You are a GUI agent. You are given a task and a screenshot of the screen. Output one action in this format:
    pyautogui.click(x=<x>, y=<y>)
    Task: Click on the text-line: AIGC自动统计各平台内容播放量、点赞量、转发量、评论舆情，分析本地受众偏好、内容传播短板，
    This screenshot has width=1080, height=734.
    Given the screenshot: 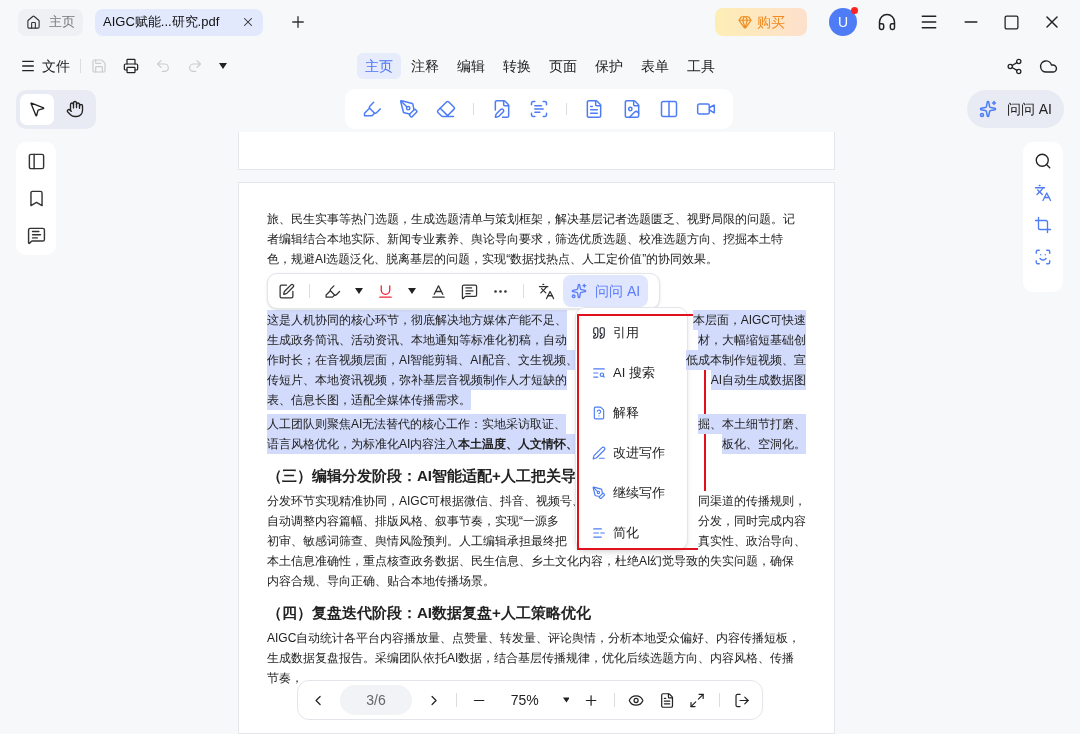 What is the action you would take?
    pyautogui.click(x=534, y=638)
    